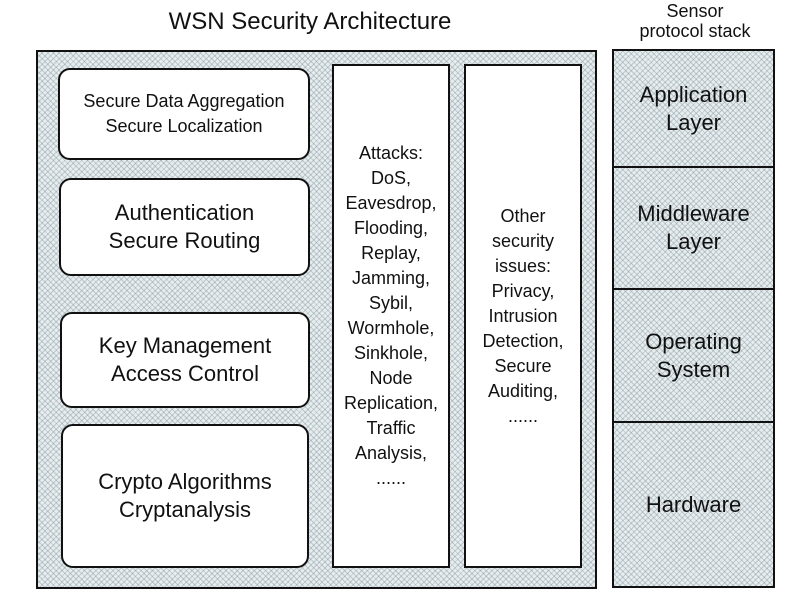  What do you see at coordinates (184, 126) in the screenshot?
I see `box-line: Secure Localization` at bounding box center [184, 126].